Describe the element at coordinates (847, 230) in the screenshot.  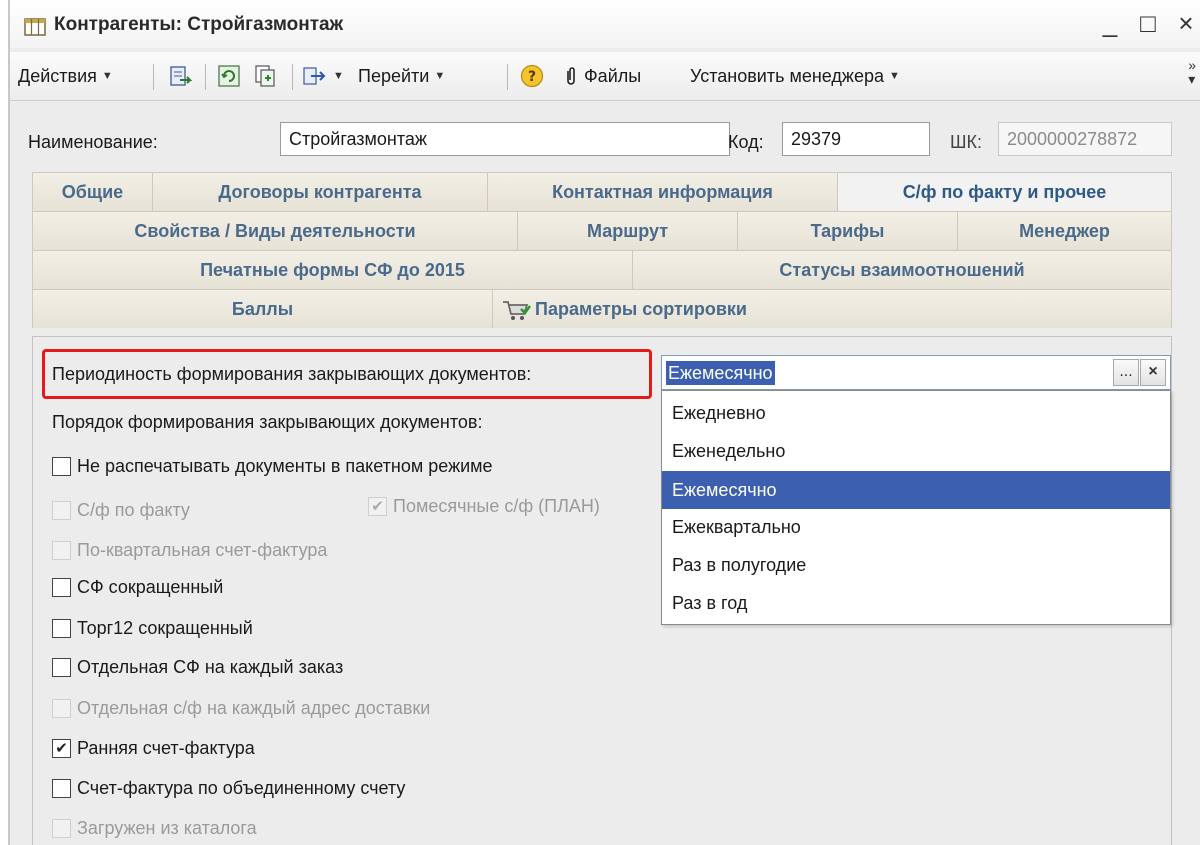
I see `tab-tariffs: Тарифы` at that location.